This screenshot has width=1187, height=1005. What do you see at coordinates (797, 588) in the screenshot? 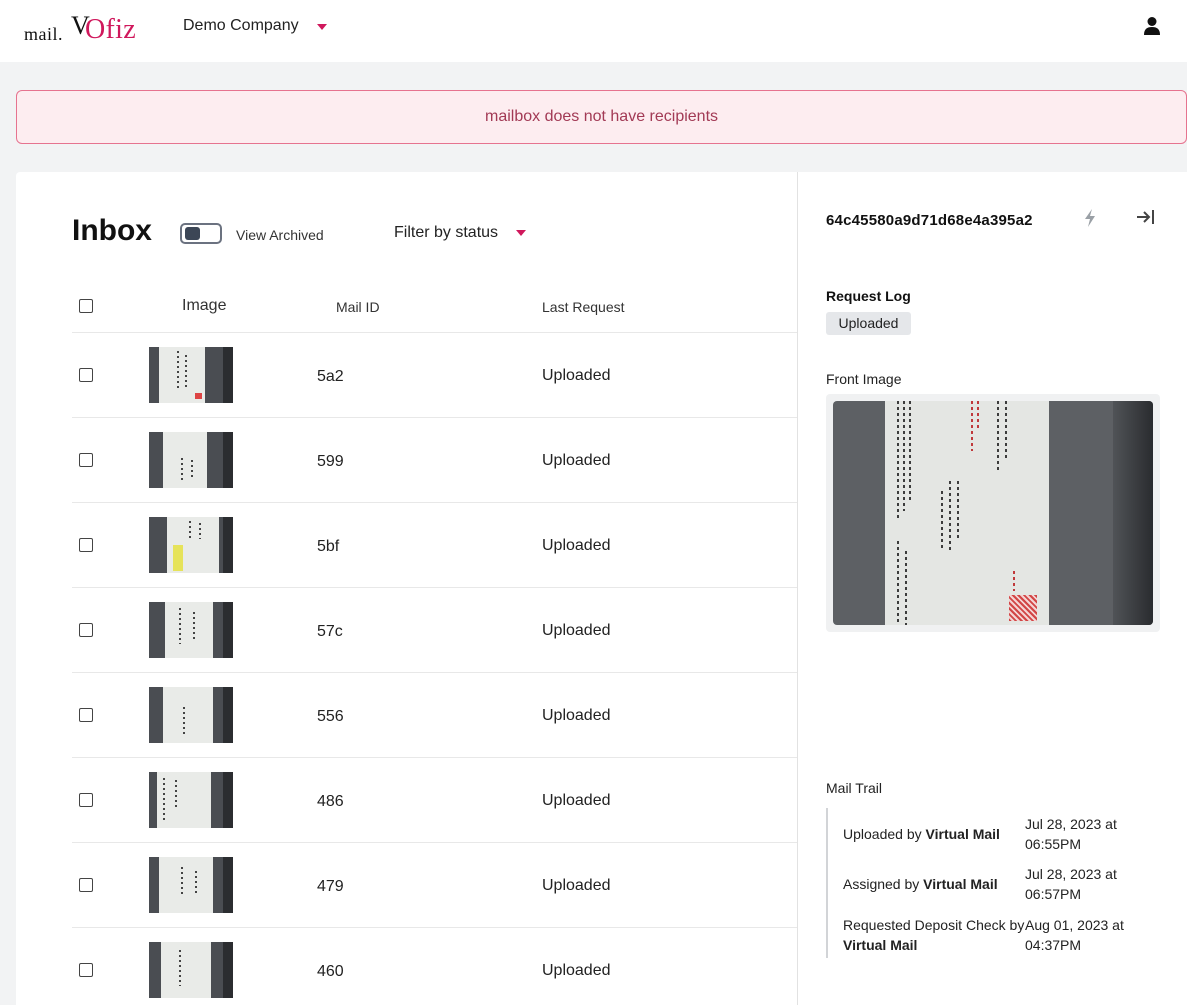
I see `panel-divider` at bounding box center [797, 588].